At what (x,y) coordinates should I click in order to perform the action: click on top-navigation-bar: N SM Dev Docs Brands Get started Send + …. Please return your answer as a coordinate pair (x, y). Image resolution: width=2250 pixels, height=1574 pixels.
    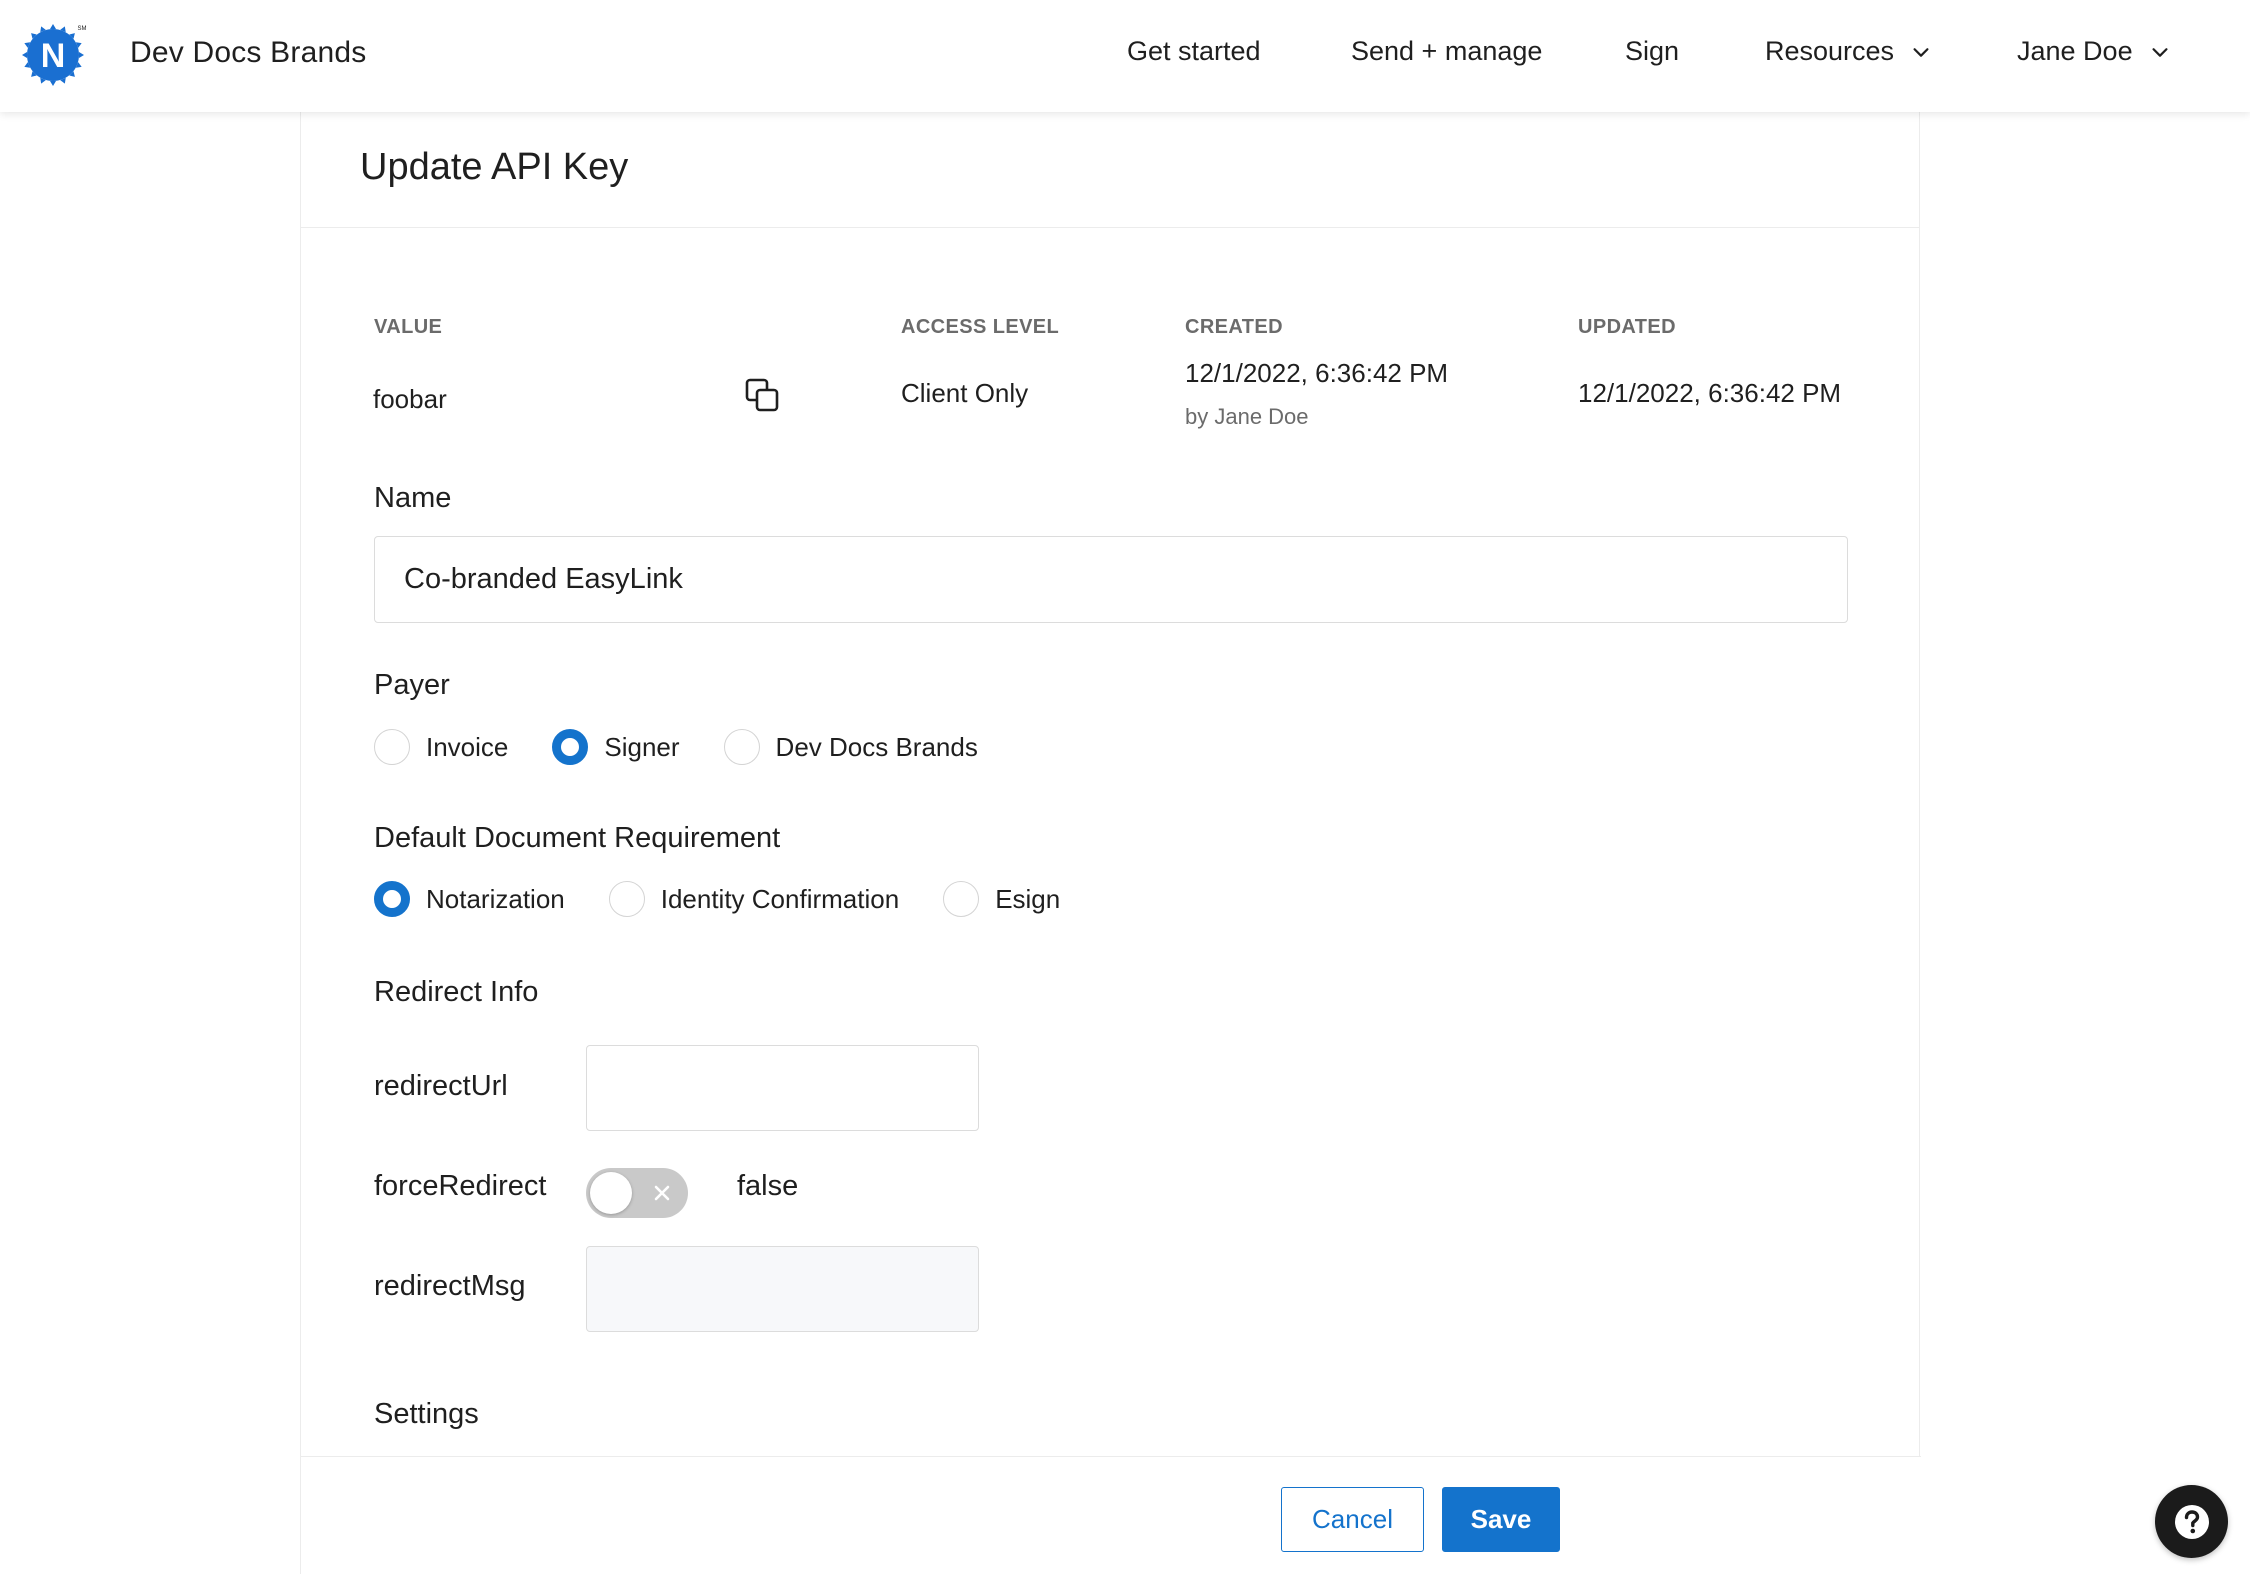
    Looking at the image, I should click on (1125, 56).